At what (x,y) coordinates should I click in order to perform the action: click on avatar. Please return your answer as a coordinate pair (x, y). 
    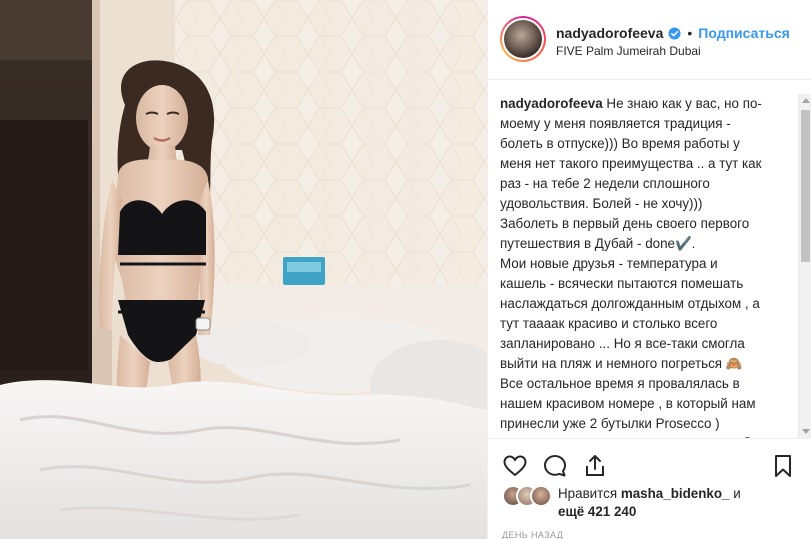
    Looking at the image, I should click on (523, 39).